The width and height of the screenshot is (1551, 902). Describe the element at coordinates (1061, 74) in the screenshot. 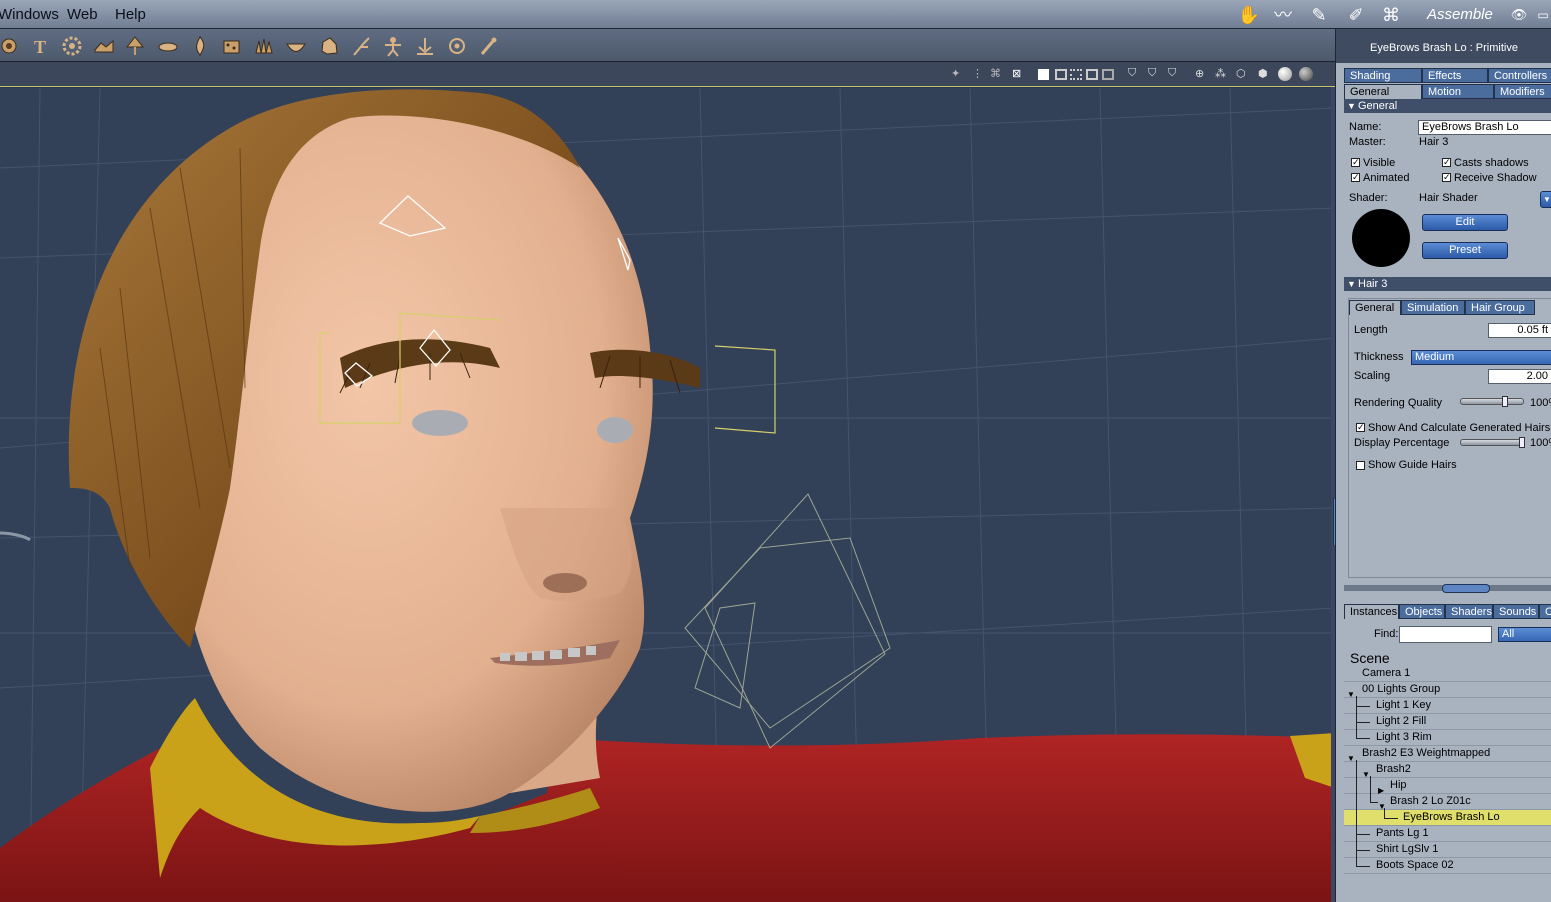

I see `layout-two-icon` at that location.